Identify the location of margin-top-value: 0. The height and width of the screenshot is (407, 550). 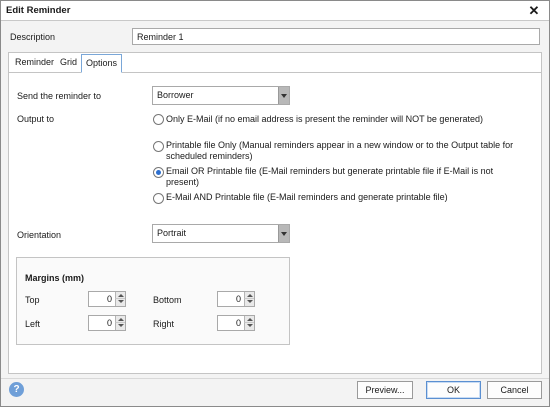
(109, 299).